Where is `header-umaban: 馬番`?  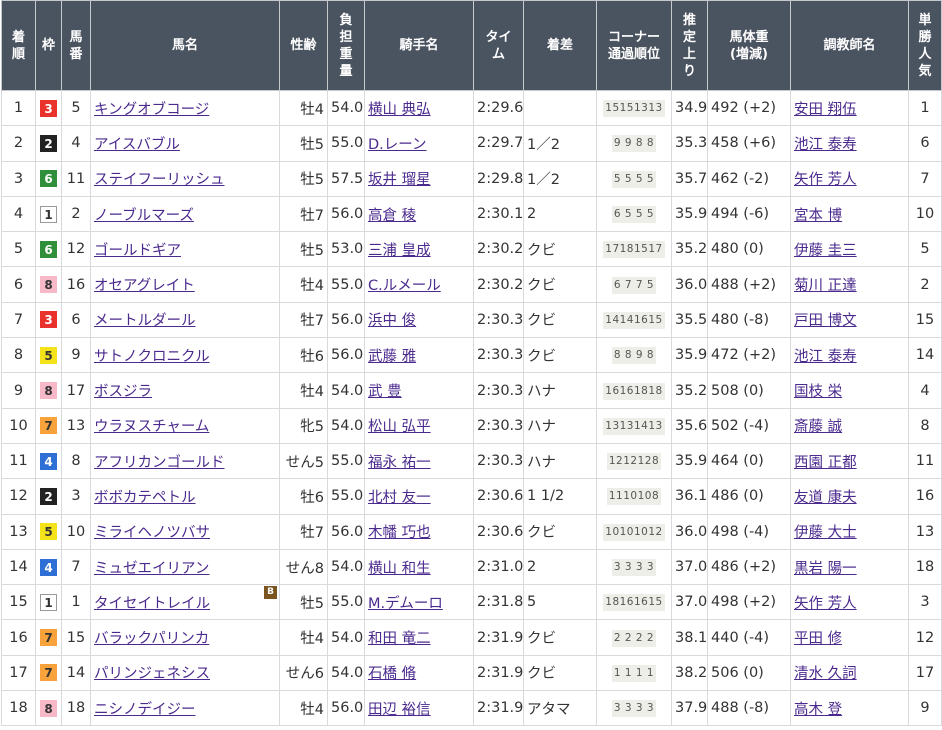 header-umaban: 馬番 is located at coordinates (76, 45).